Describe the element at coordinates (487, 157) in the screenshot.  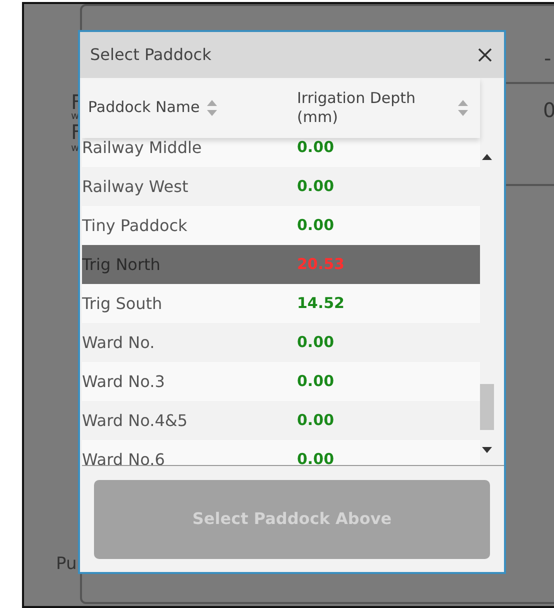
I see `scroll-up-icon` at that location.